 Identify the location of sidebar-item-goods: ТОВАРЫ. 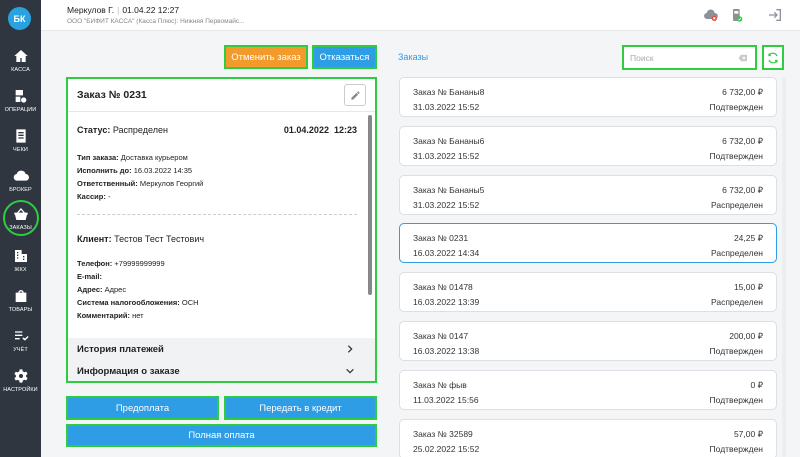
(20, 300).